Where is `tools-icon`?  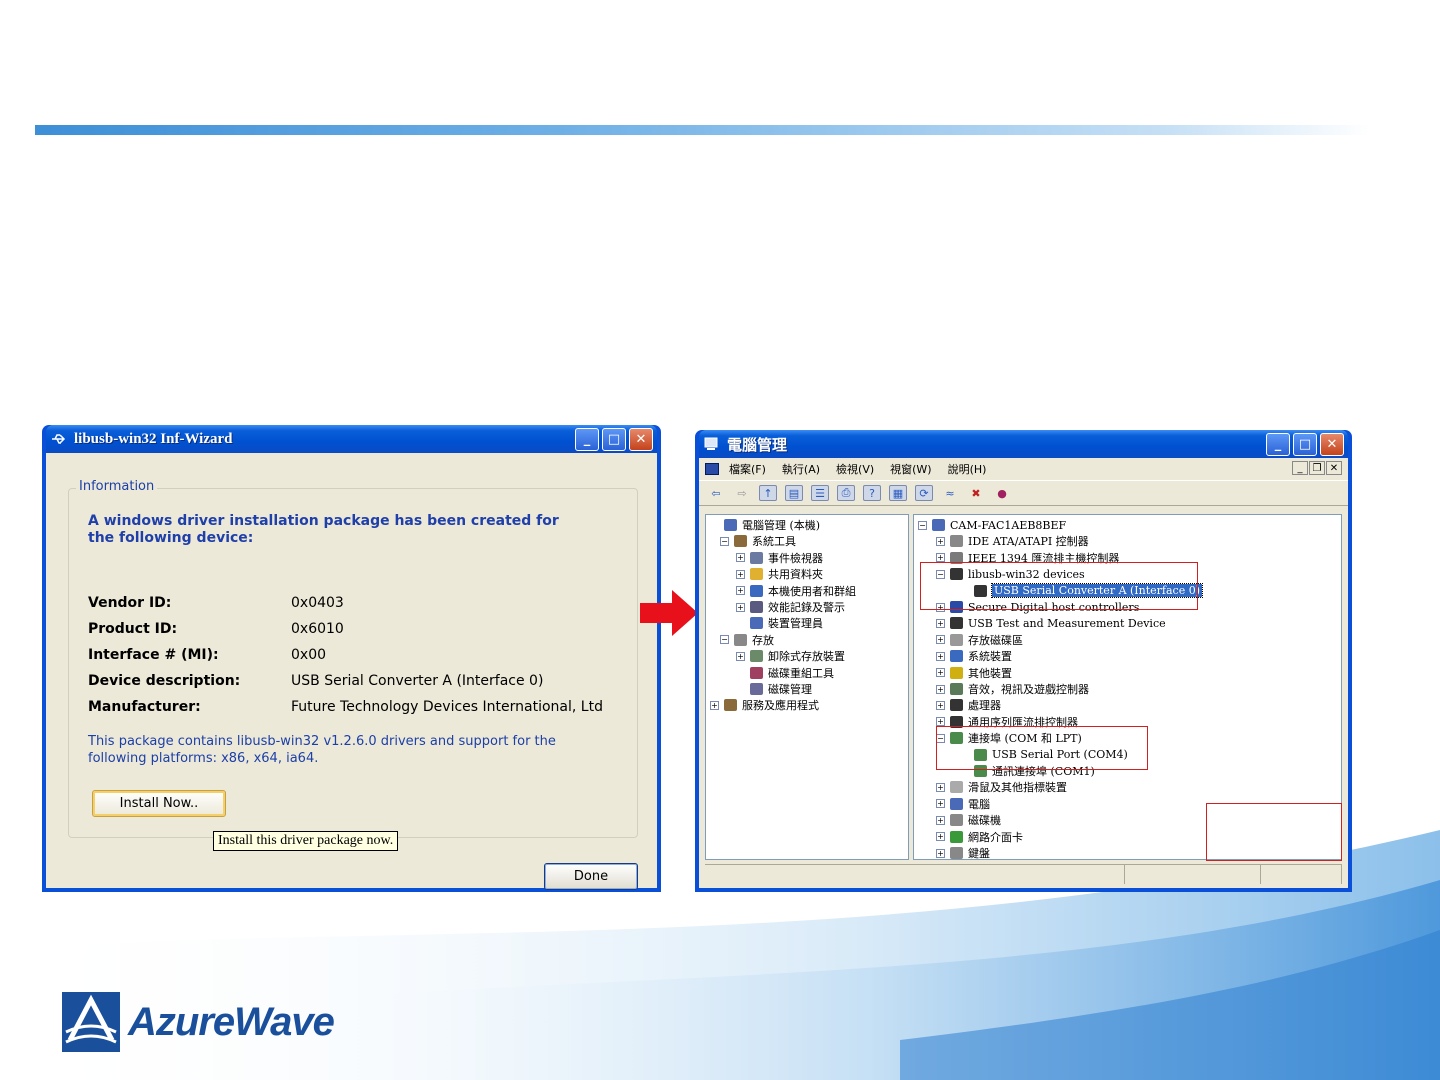
tools-icon is located at coordinates (740, 541).